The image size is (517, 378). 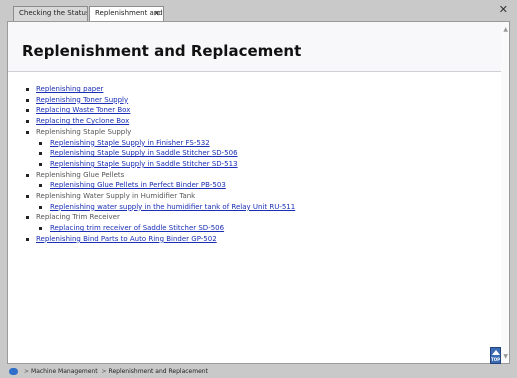 What do you see at coordinates (503, 9) in the screenshot?
I see `window-close-icon: ✕` at bounding box center [503, 9].